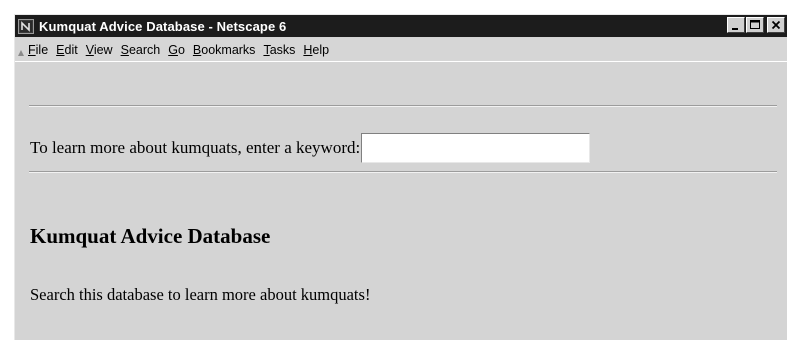 The width and height of the screenshot is (787, 340). I want to click on window-title: Kumquat Advice Database - Netscape 6, so click(163, 26).